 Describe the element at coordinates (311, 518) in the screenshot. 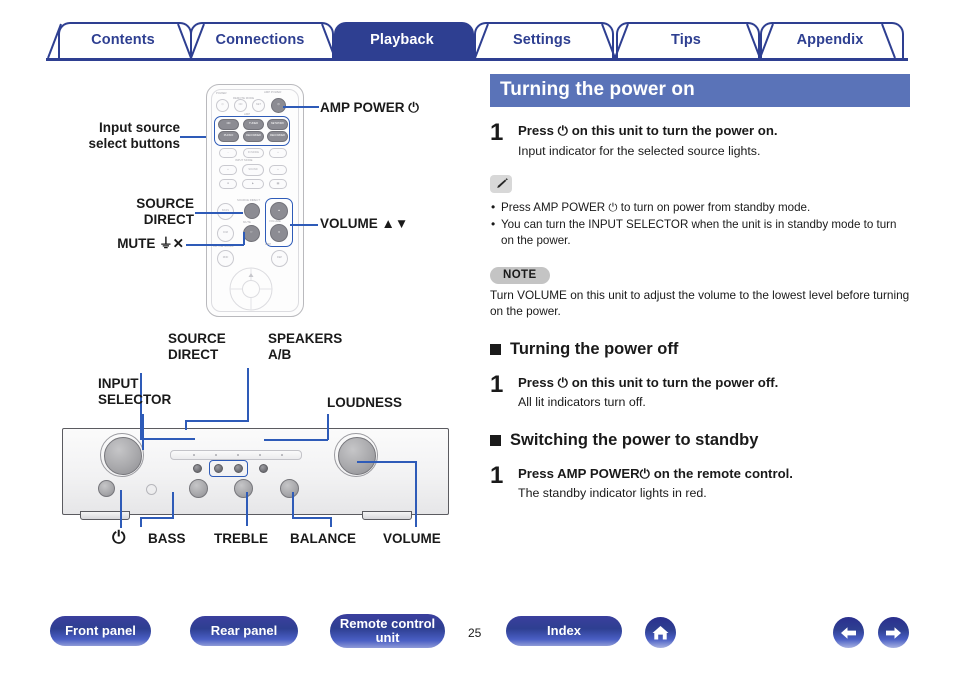

I see `leader-balance-h` at that location.